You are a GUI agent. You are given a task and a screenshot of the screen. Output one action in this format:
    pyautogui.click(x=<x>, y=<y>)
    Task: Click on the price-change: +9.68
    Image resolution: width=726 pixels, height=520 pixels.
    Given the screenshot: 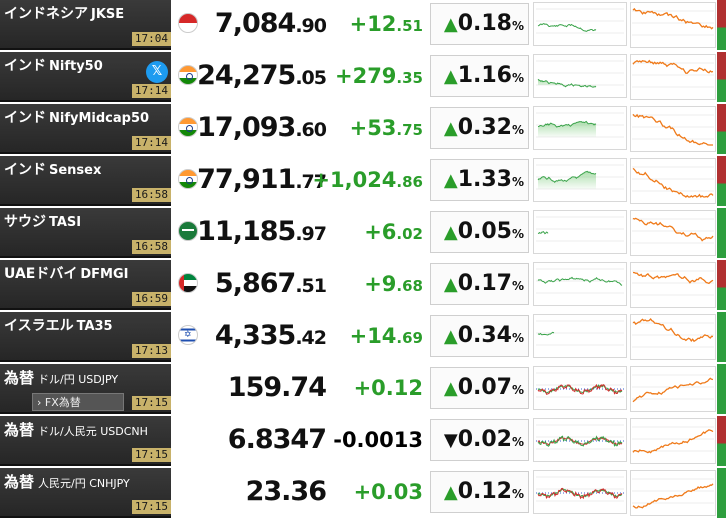 What is the action you would take?
    pyautogui.click(x=393, y=284)
    